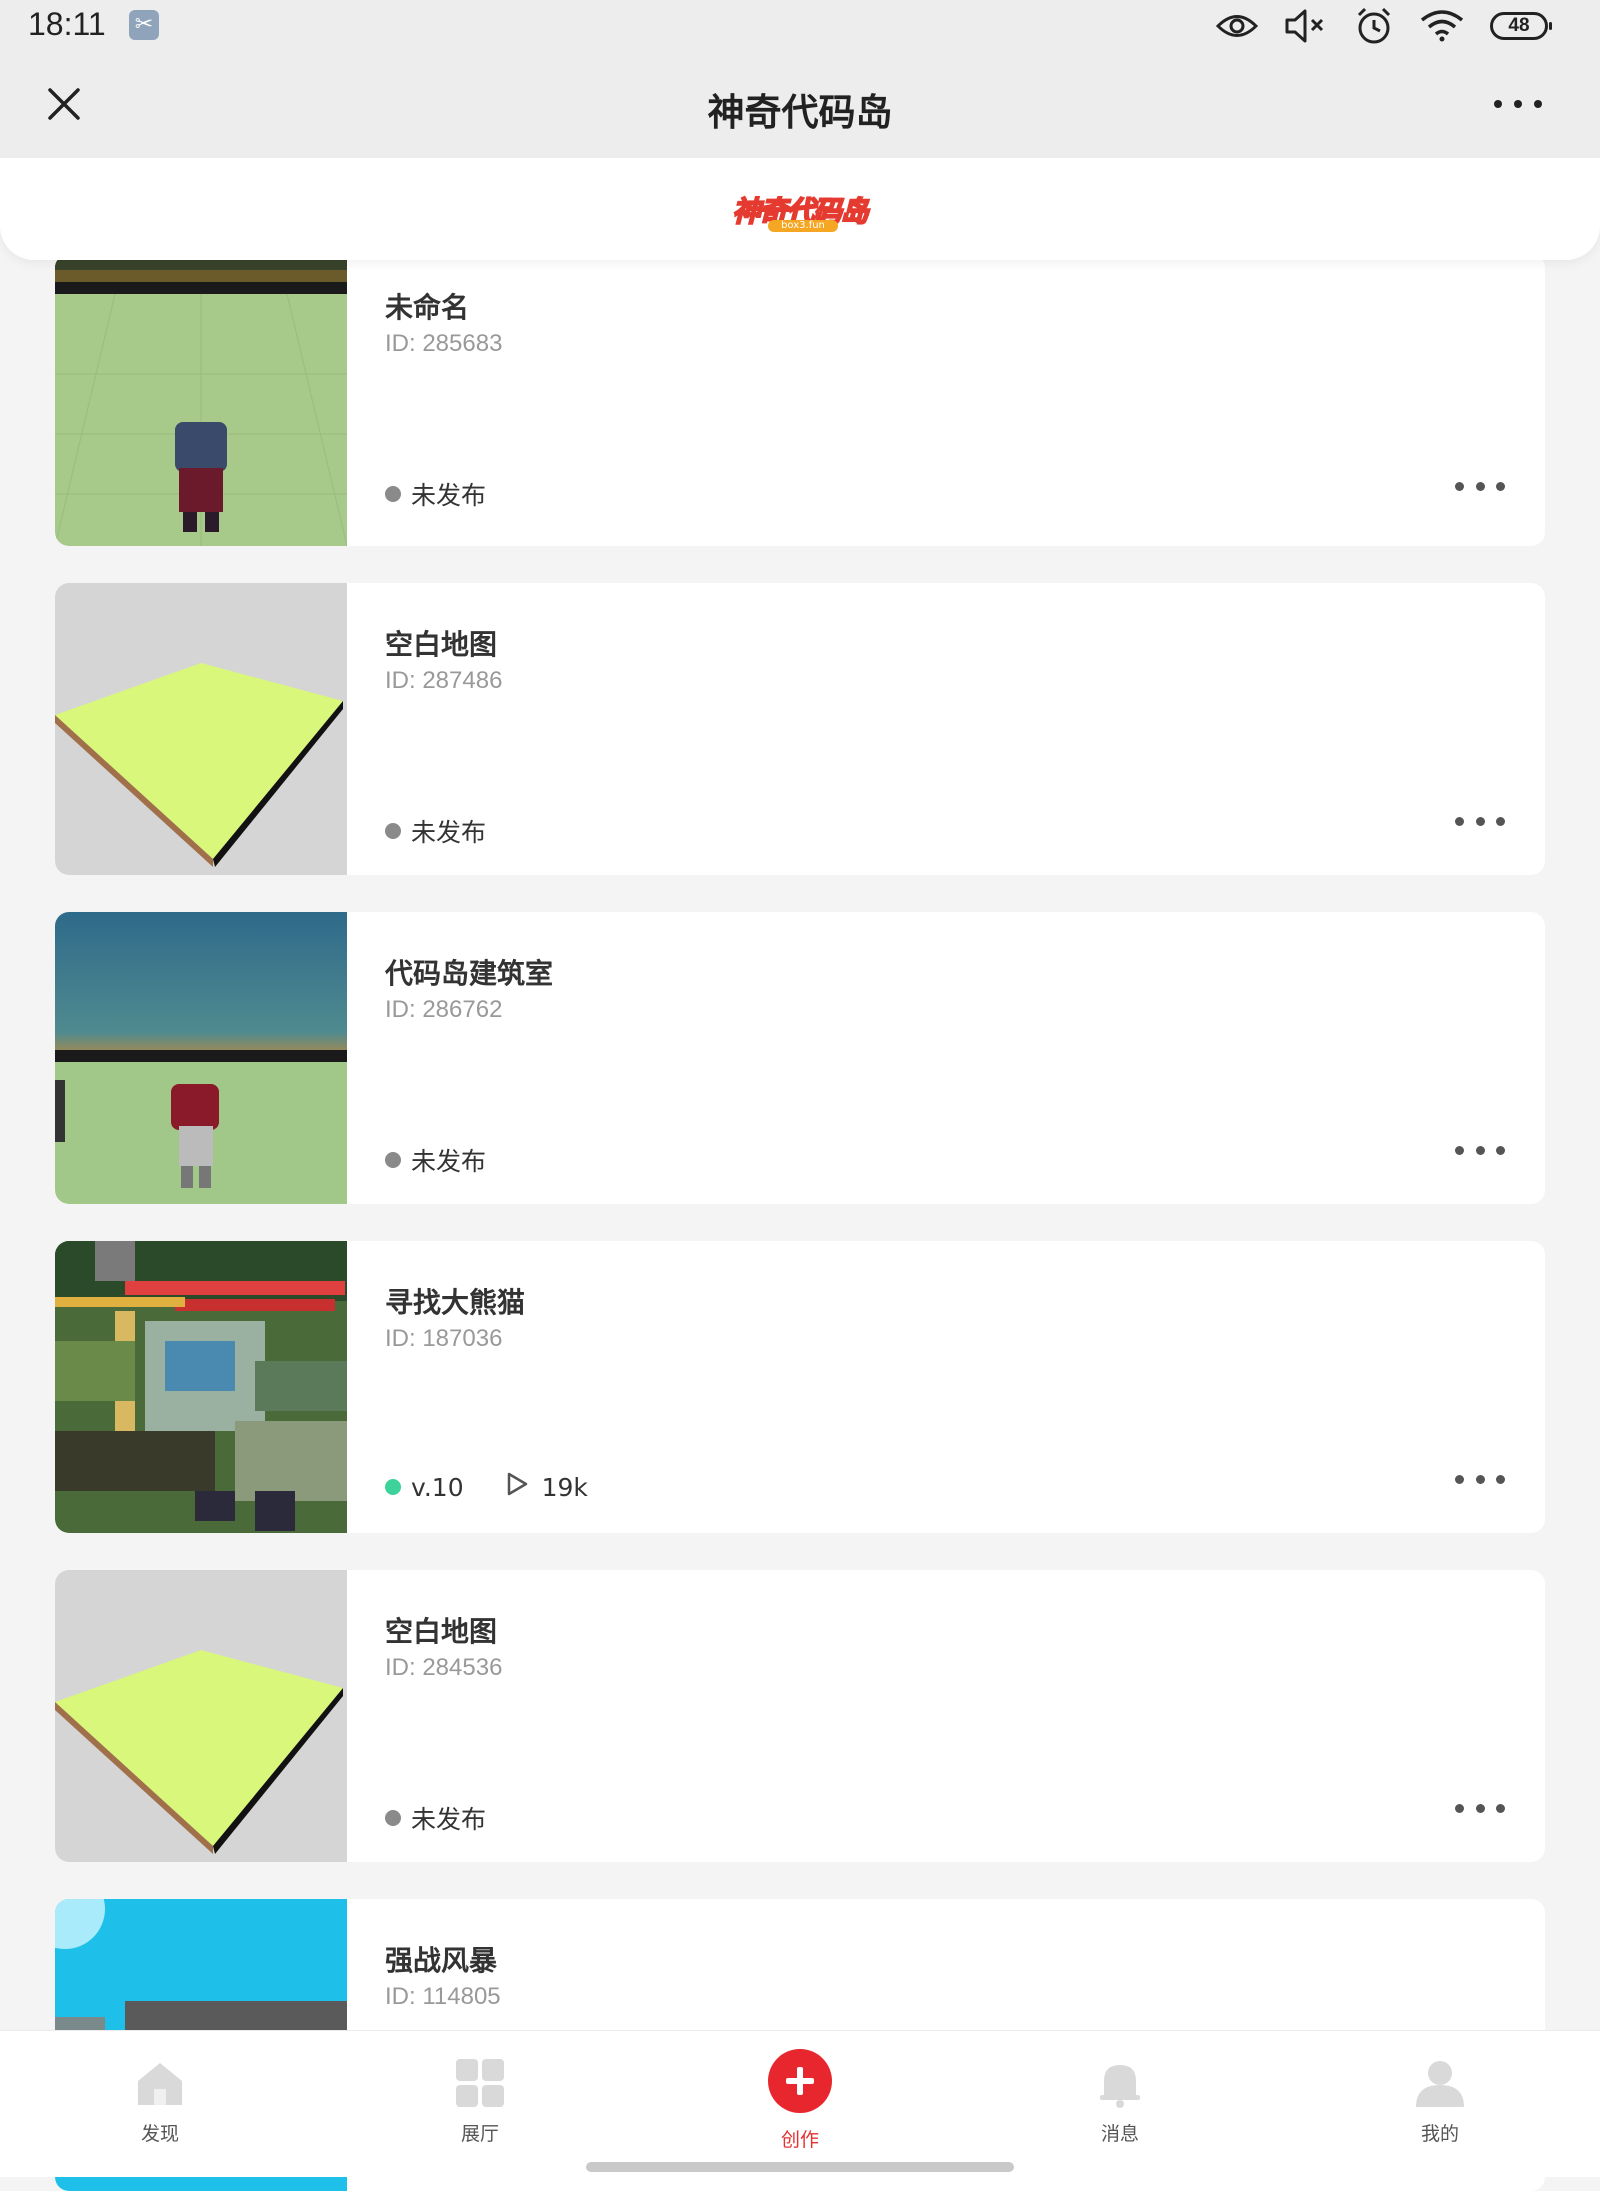 The width and height of the screenshot is (1600, 2191). I want to click on project-id: ID: 284536, so click(444, 1667).